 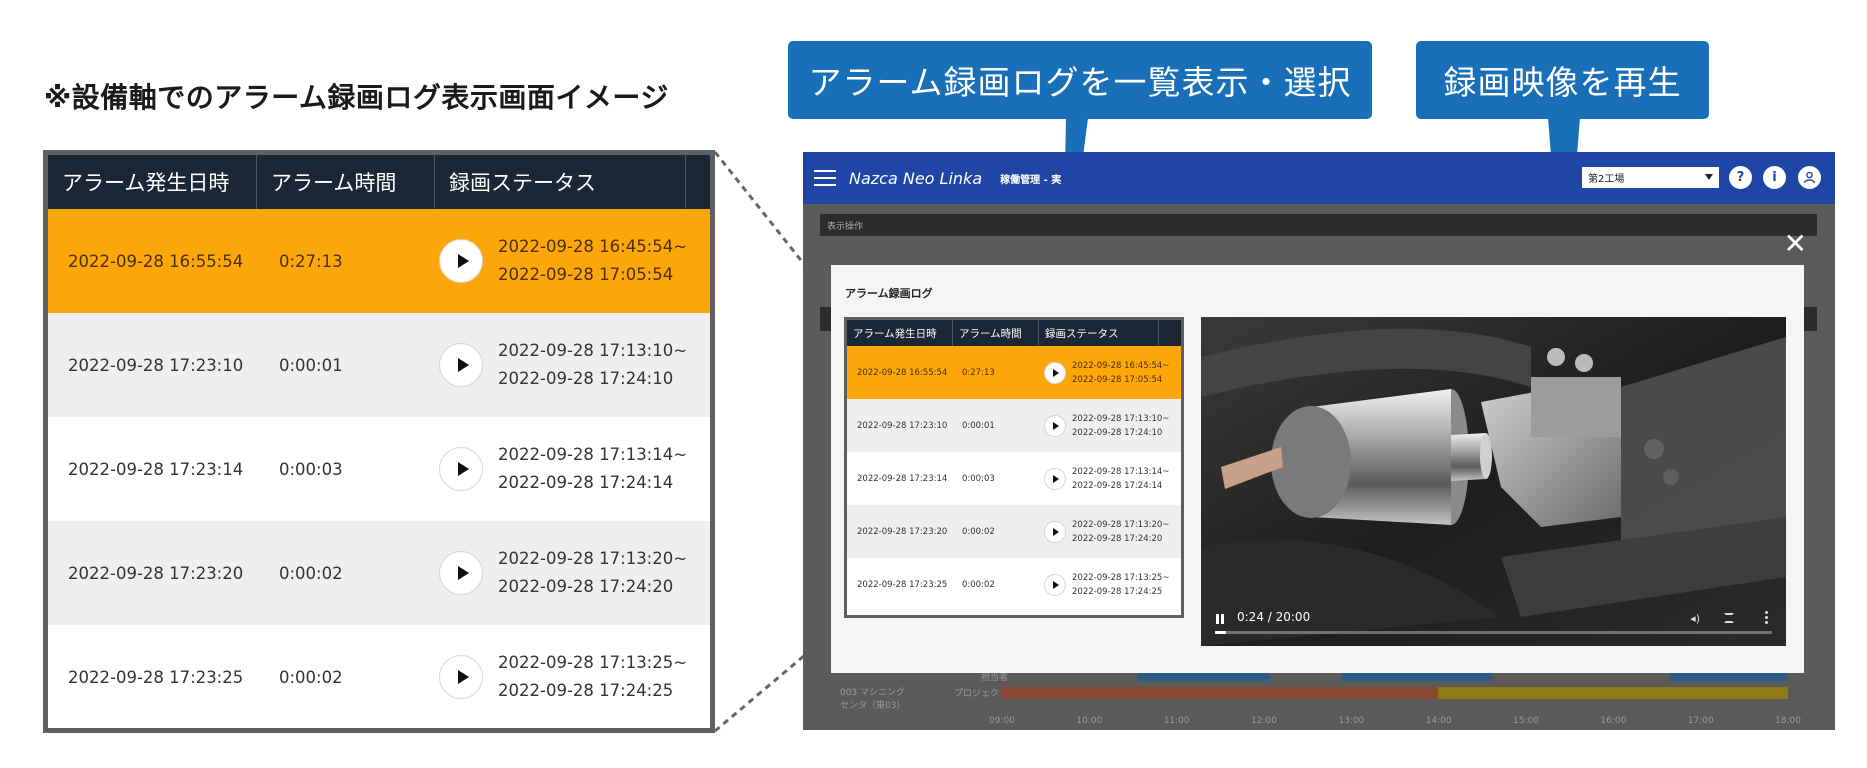 What do you see at coordinates (1264, 721) in the screenshot?
I see `timeline-tick-label: 12:00` at bounding box center [1264, 721].